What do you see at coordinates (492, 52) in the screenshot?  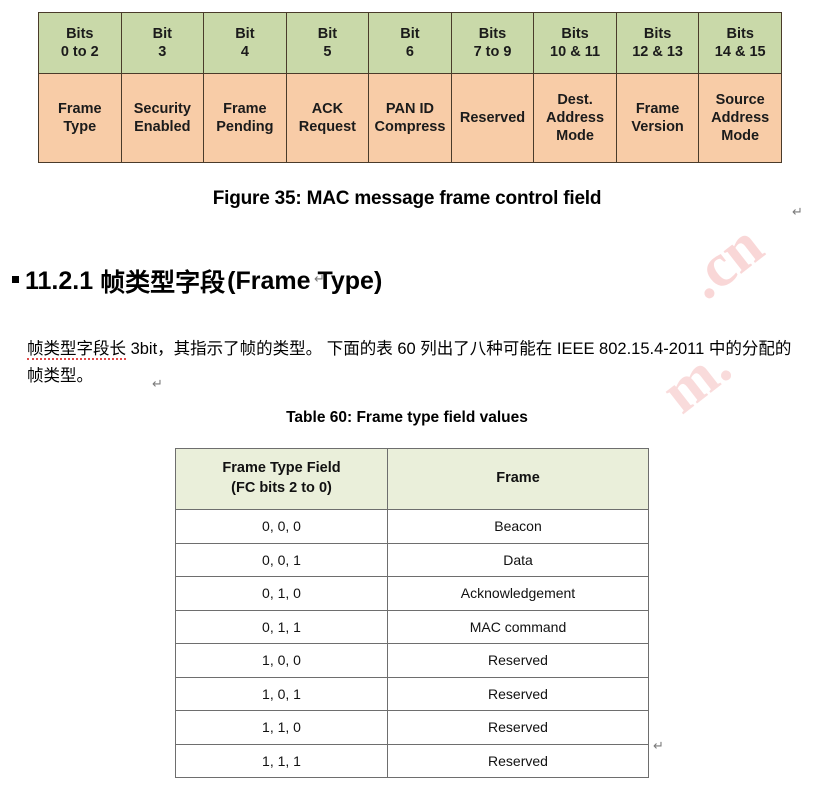 I see `fc-bits-5-line2: 7 to 9` at bounding box center [492, 52].